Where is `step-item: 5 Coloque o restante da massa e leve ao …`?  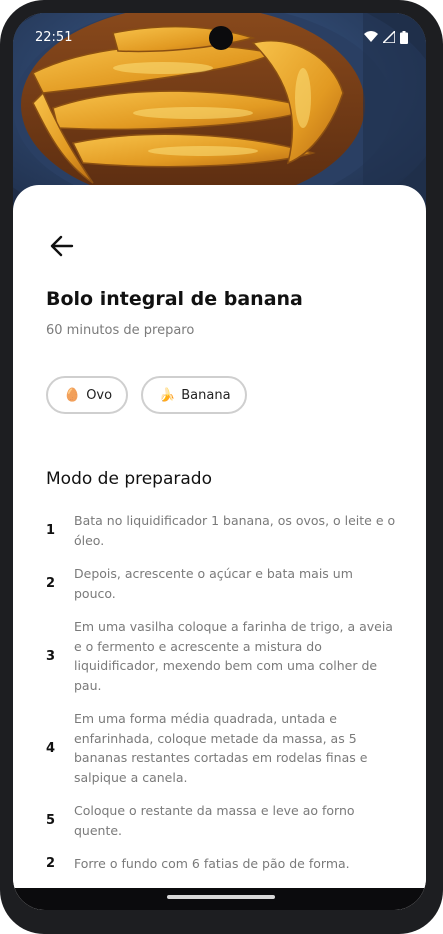
step-item: 5 Coloque o restante da massa e leve ao … is located at coordinates (221, 820).